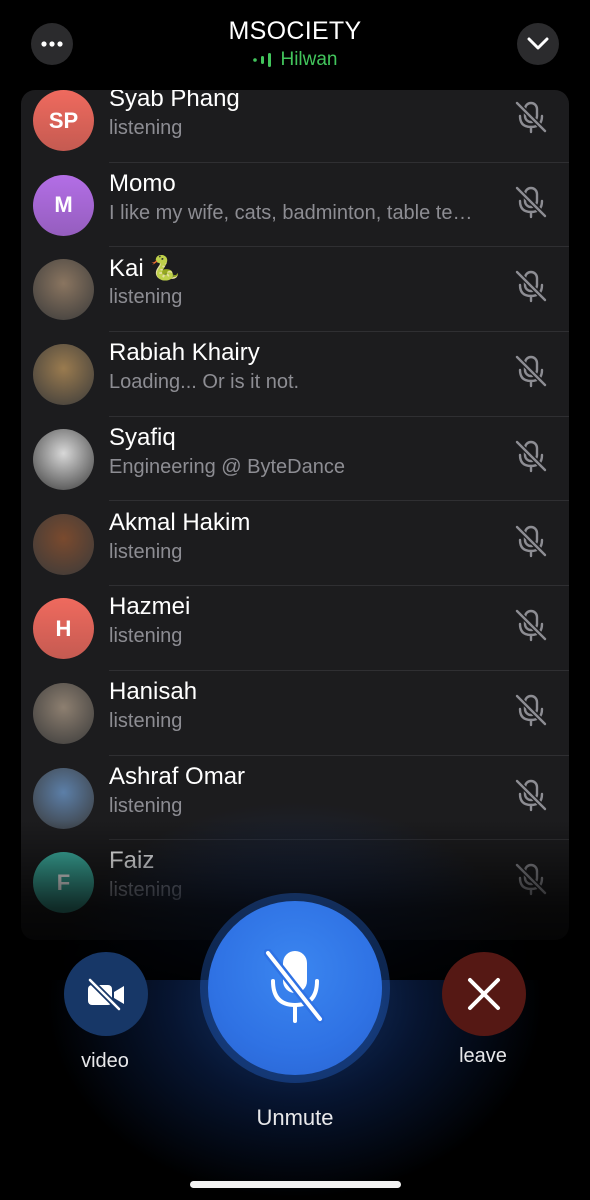 This screenshot has width=590, height=1200. I want to click on participant-name: Ashraf Omar, so click(177, 776).